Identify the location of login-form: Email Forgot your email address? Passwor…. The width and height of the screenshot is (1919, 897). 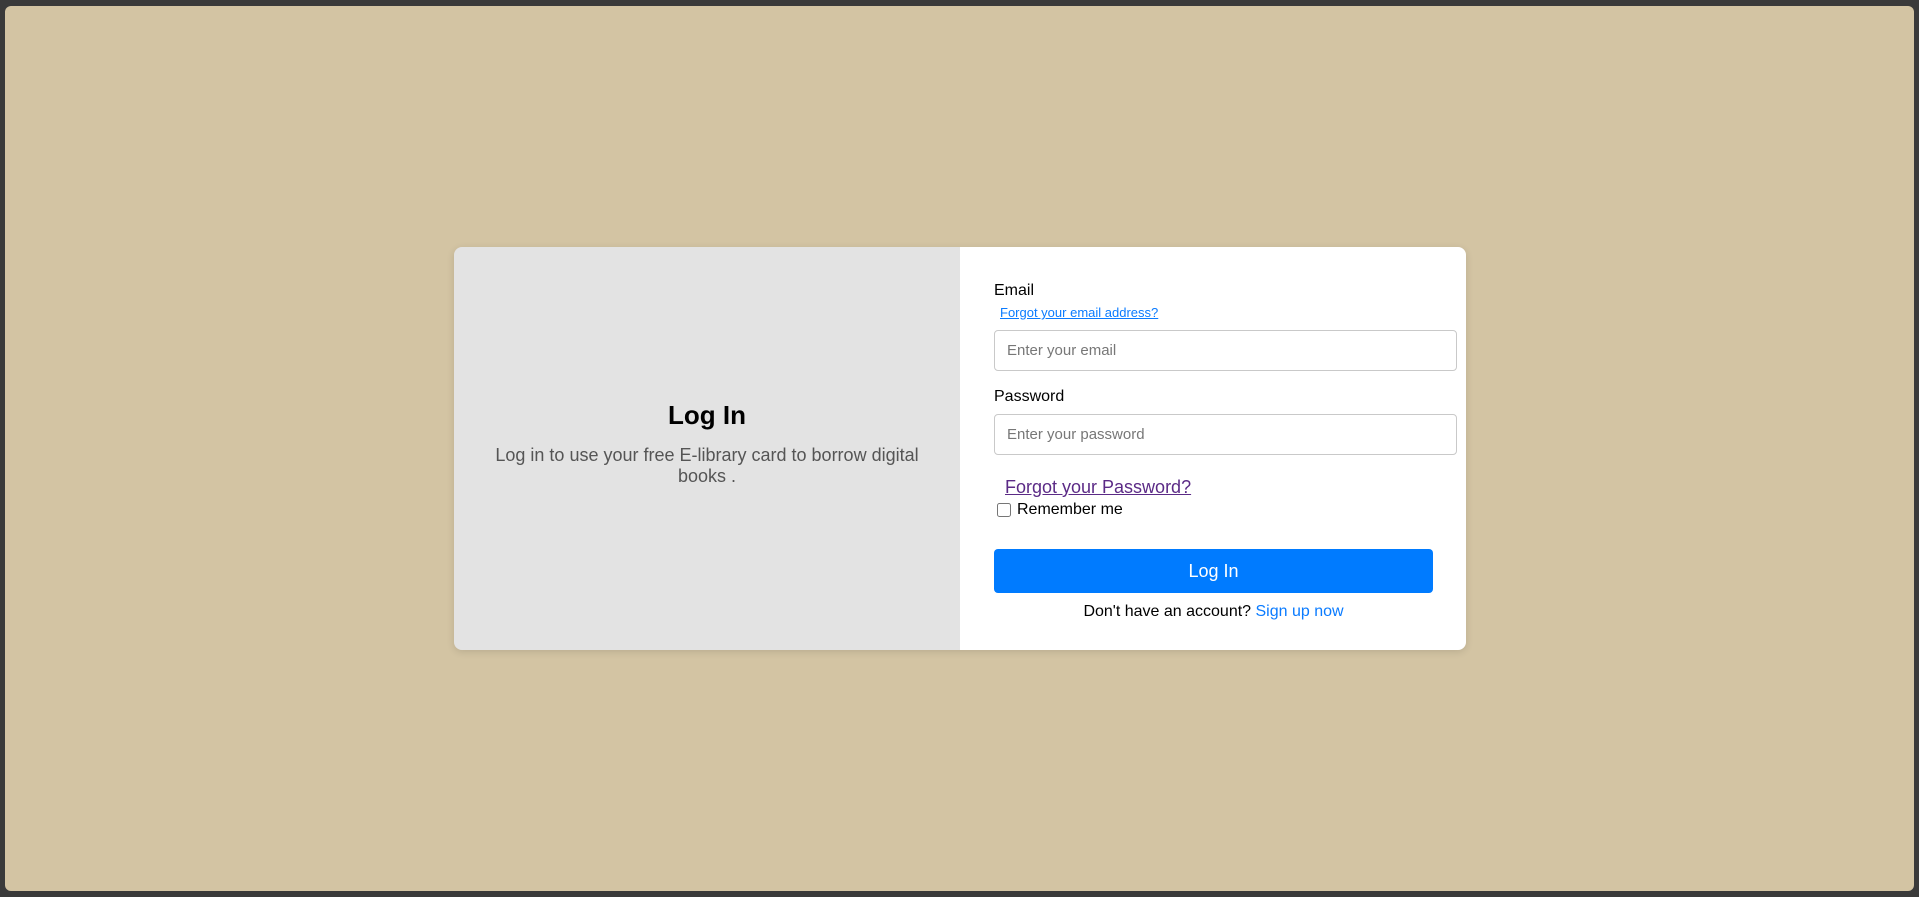
(1213, 448).